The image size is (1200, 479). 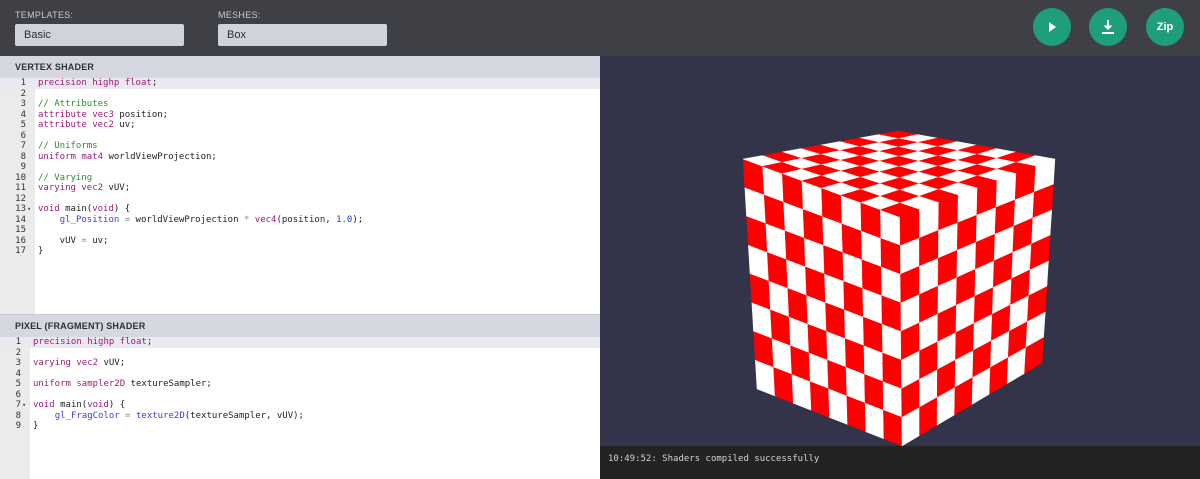 I want to click on code-text: uniform mat4 worldViewProjection;, so click(x=127, y=156).